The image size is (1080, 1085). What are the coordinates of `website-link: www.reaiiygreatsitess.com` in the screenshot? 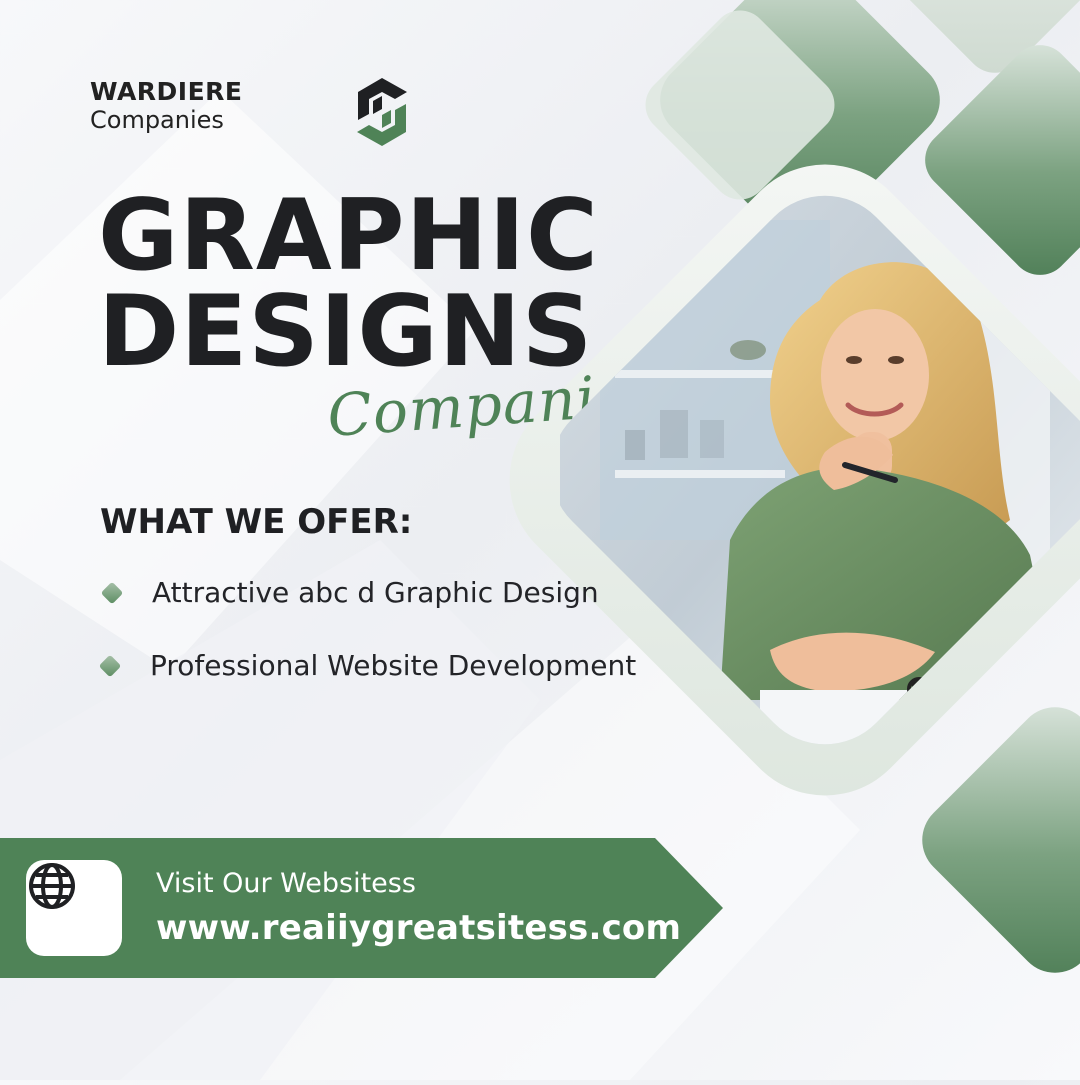 It's located at (418, 928).